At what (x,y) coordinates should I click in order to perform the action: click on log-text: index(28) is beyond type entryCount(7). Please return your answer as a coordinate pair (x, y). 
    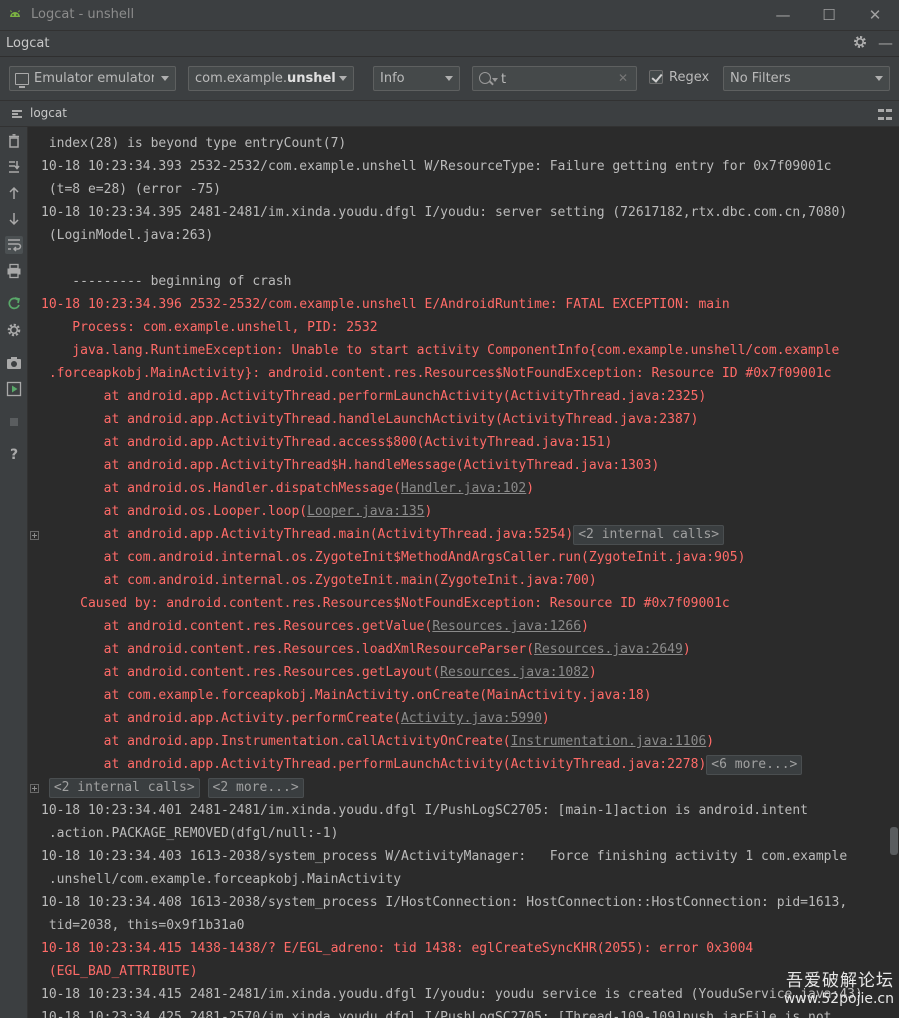
    Looking at the image, I should click on (194, 143).